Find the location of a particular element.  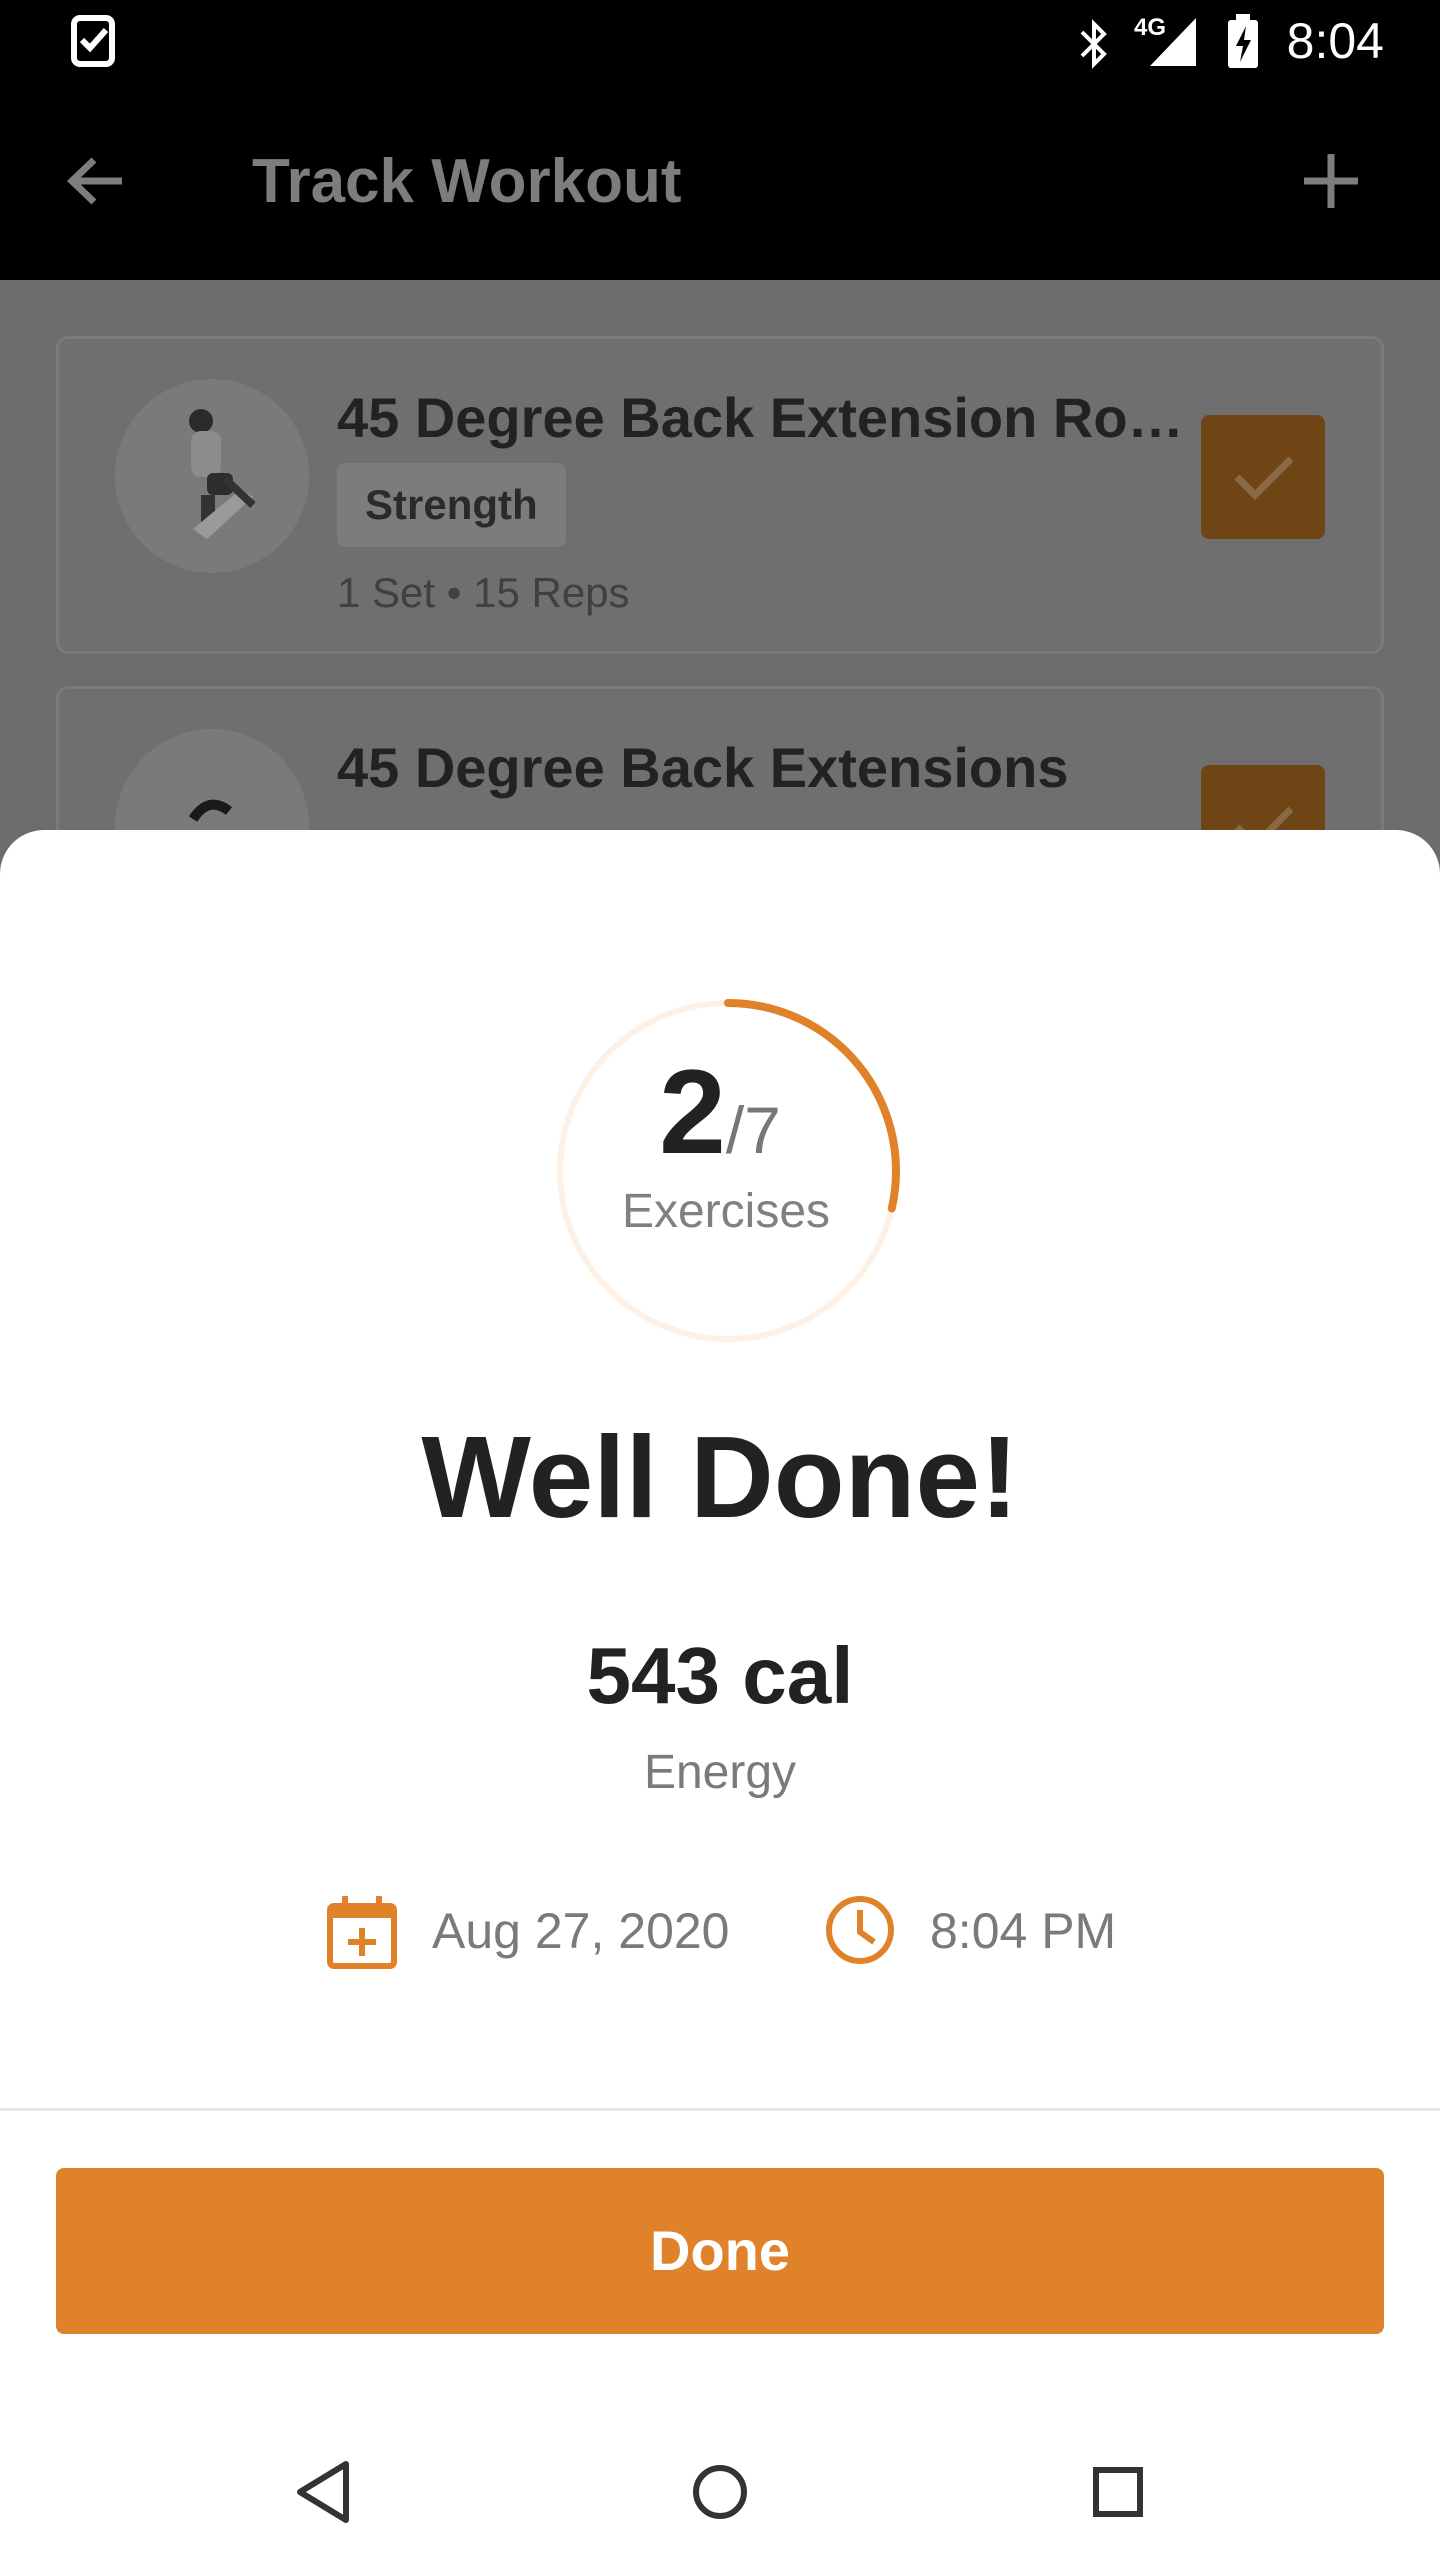

status-time: 8:04 is located at coordinates (1335, 41).